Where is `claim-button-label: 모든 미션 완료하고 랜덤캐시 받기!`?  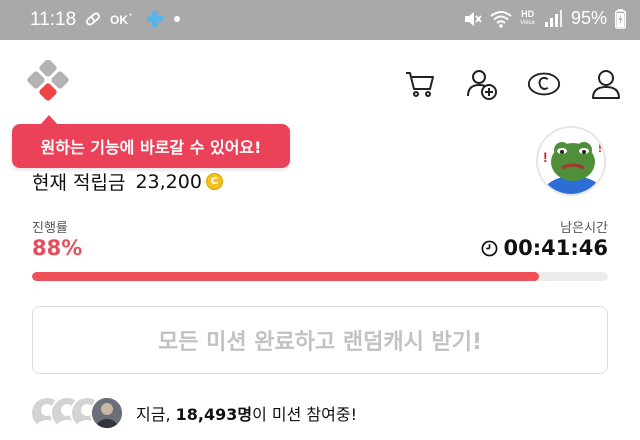 claim-button-label: 모든 미션 완료하고 랜덤캐시 받기! is located at coordinates (320, 342).